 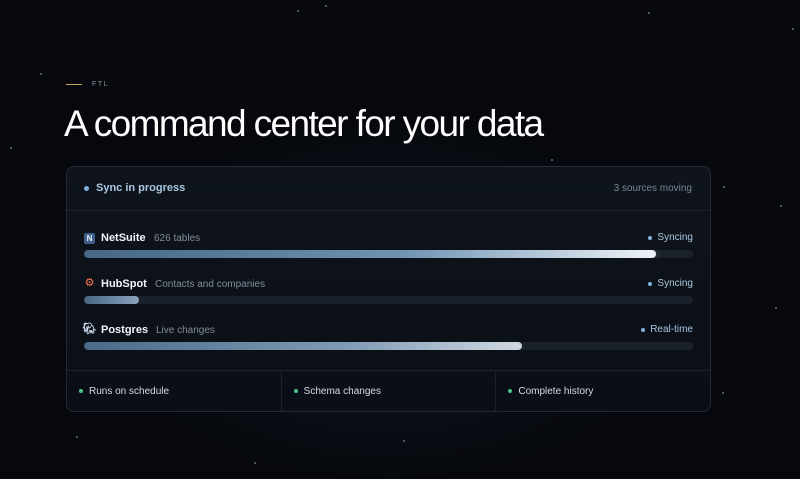 What do you see at coordinates (185, 330) in the screenshot?
I see `source-detail: Live changes` at bounding box center [185, 330].